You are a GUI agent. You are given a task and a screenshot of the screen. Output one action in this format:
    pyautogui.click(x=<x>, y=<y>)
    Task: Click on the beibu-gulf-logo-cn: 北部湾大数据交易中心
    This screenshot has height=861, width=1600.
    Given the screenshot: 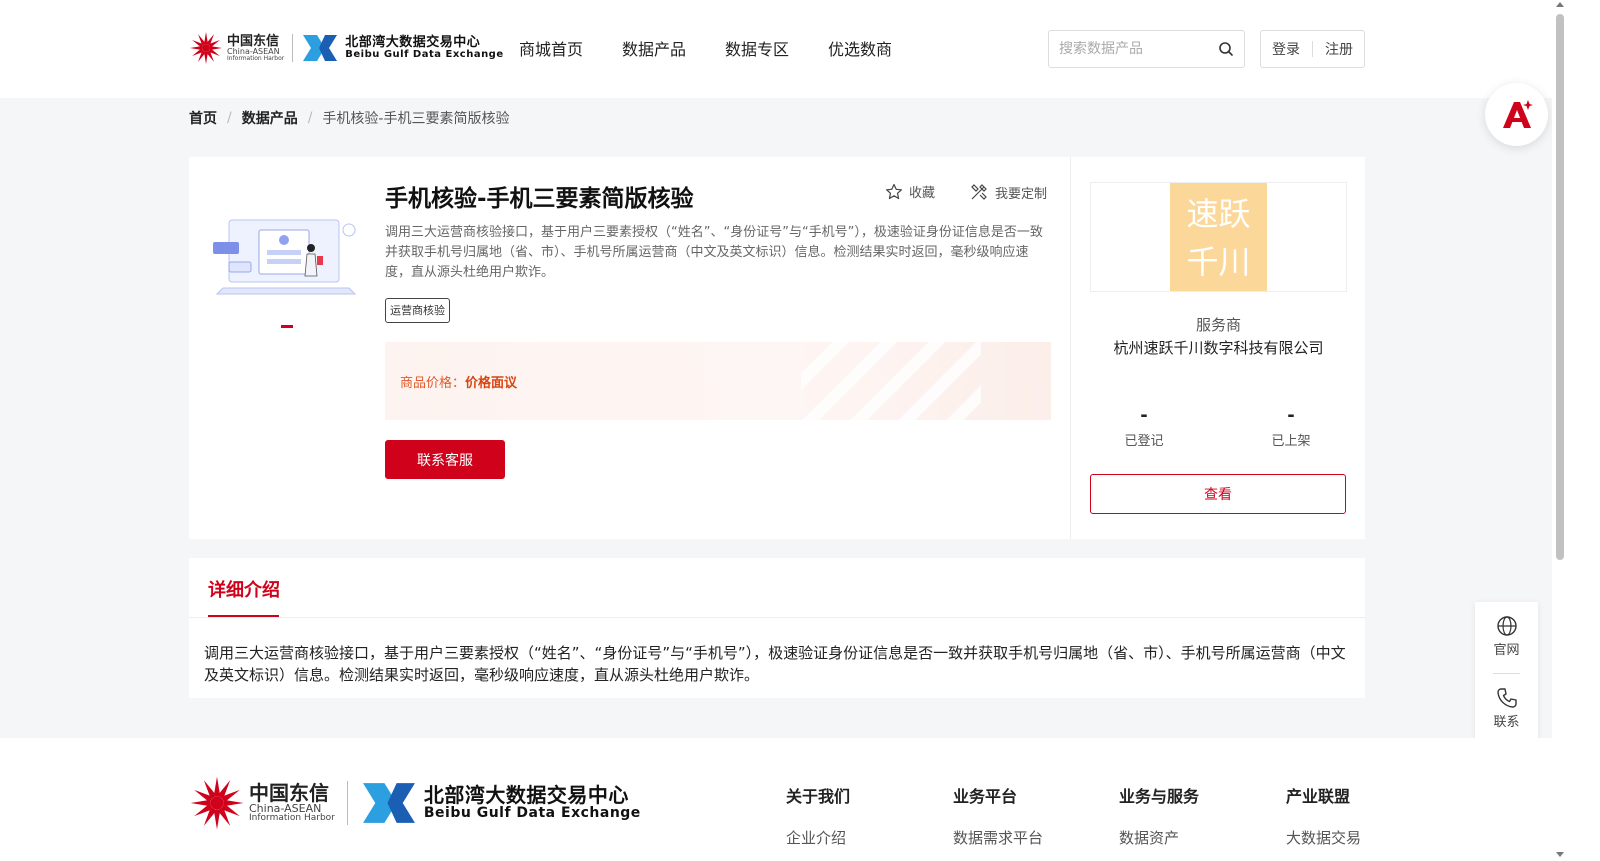 What is the action you would take?
    pyautogui.click(x=413, y=42)
    